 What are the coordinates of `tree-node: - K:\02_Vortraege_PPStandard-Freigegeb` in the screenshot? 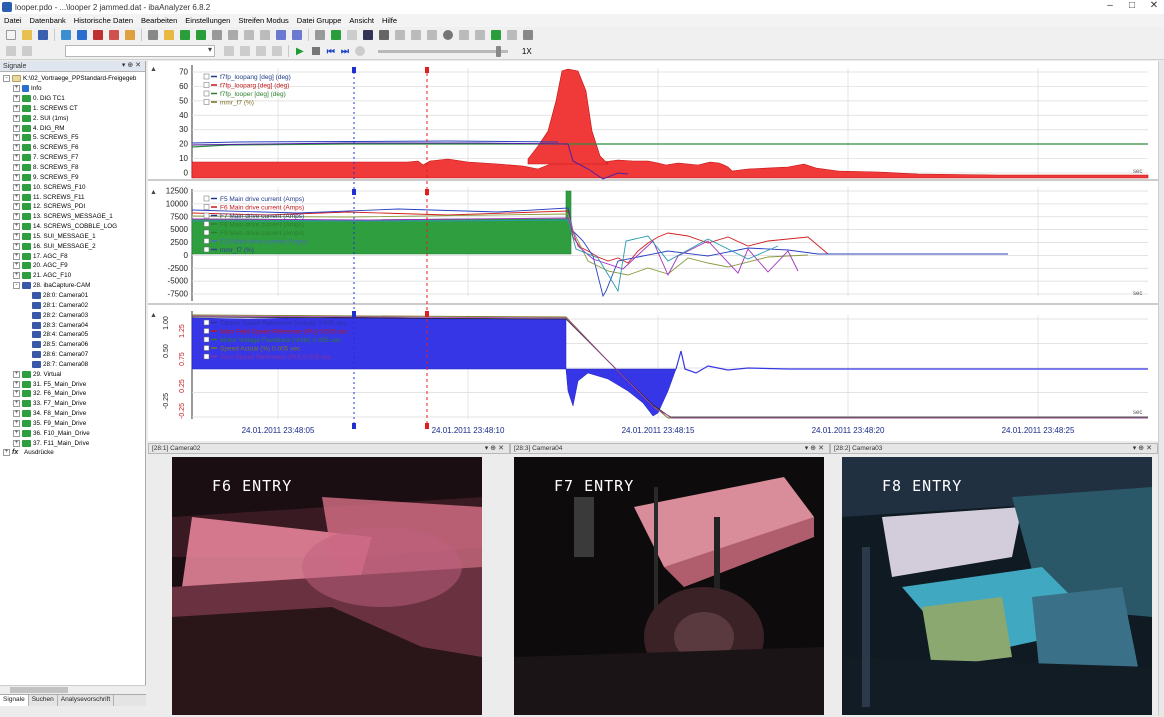 It's located at (72, 79).